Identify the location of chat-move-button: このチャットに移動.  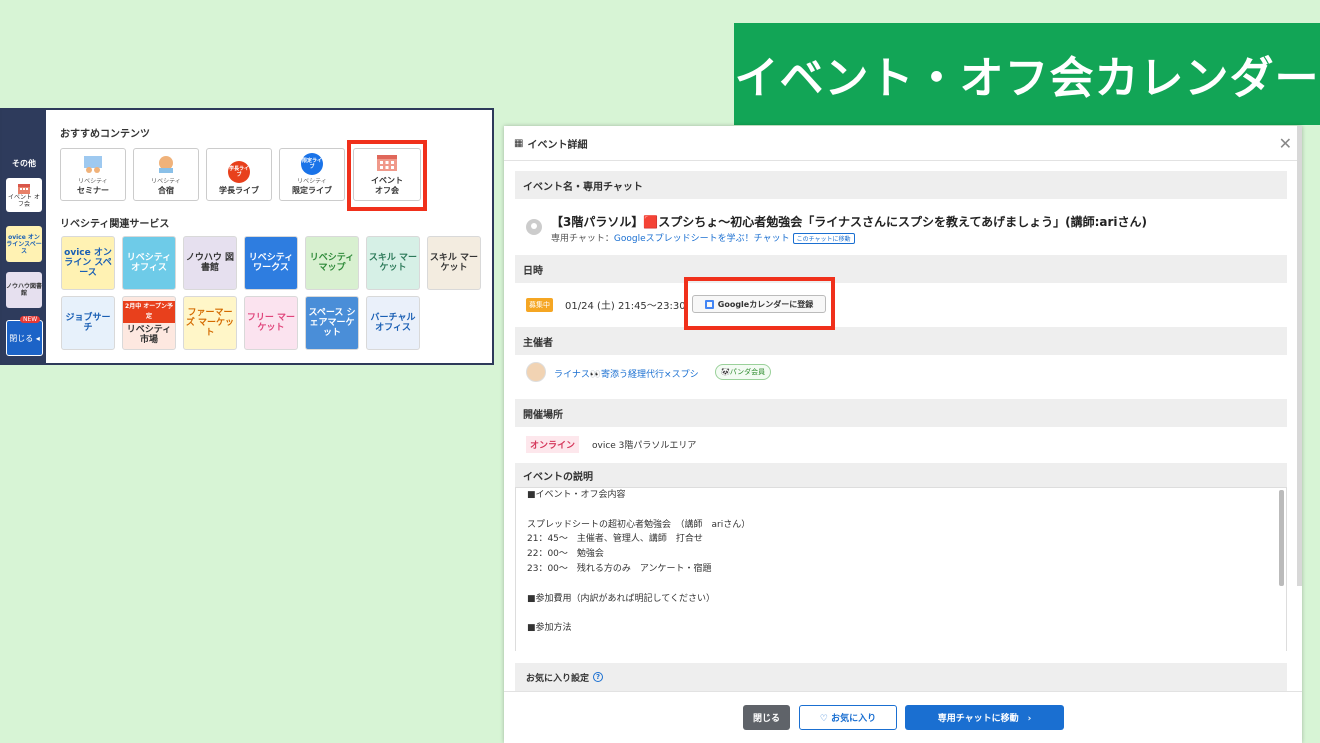
(823, 238).